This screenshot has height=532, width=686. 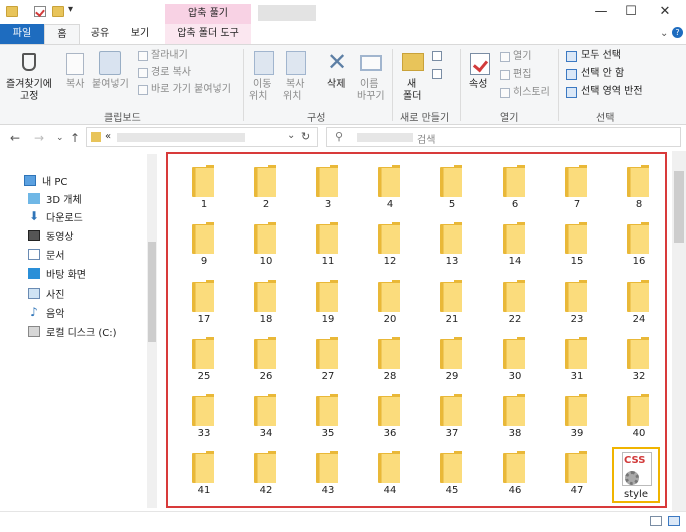 What do you see at coordinates (577, 190) in the screenshot?
I see `folder-item: 7` at bounding box center [577, 190].